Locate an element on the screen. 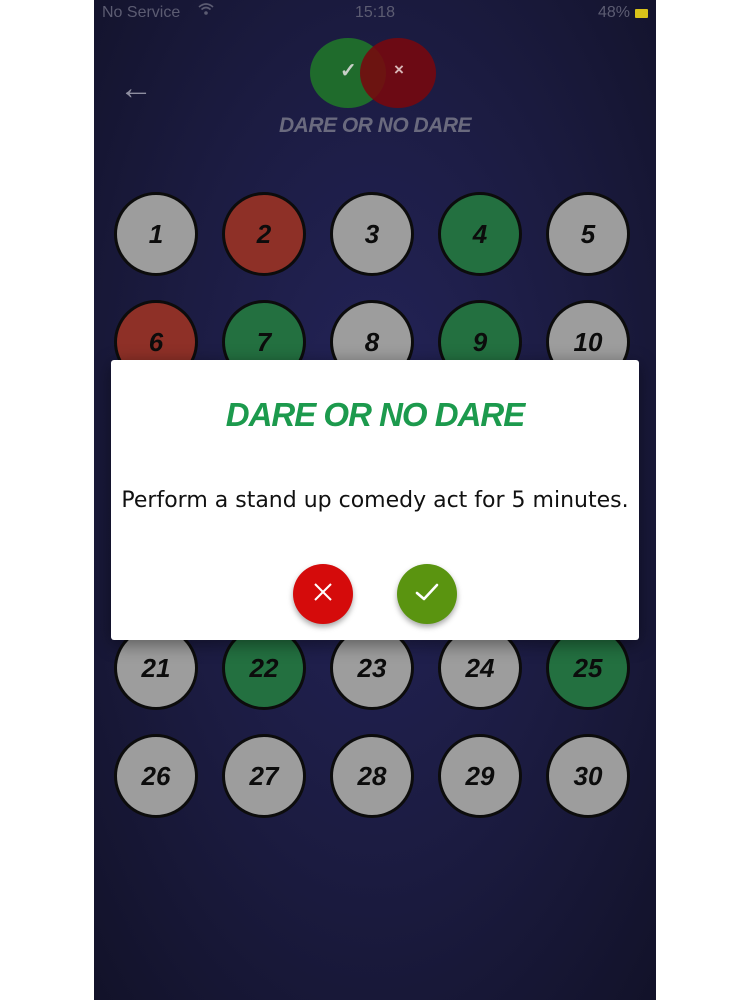  reject-button is located at coordinates (323, 594).